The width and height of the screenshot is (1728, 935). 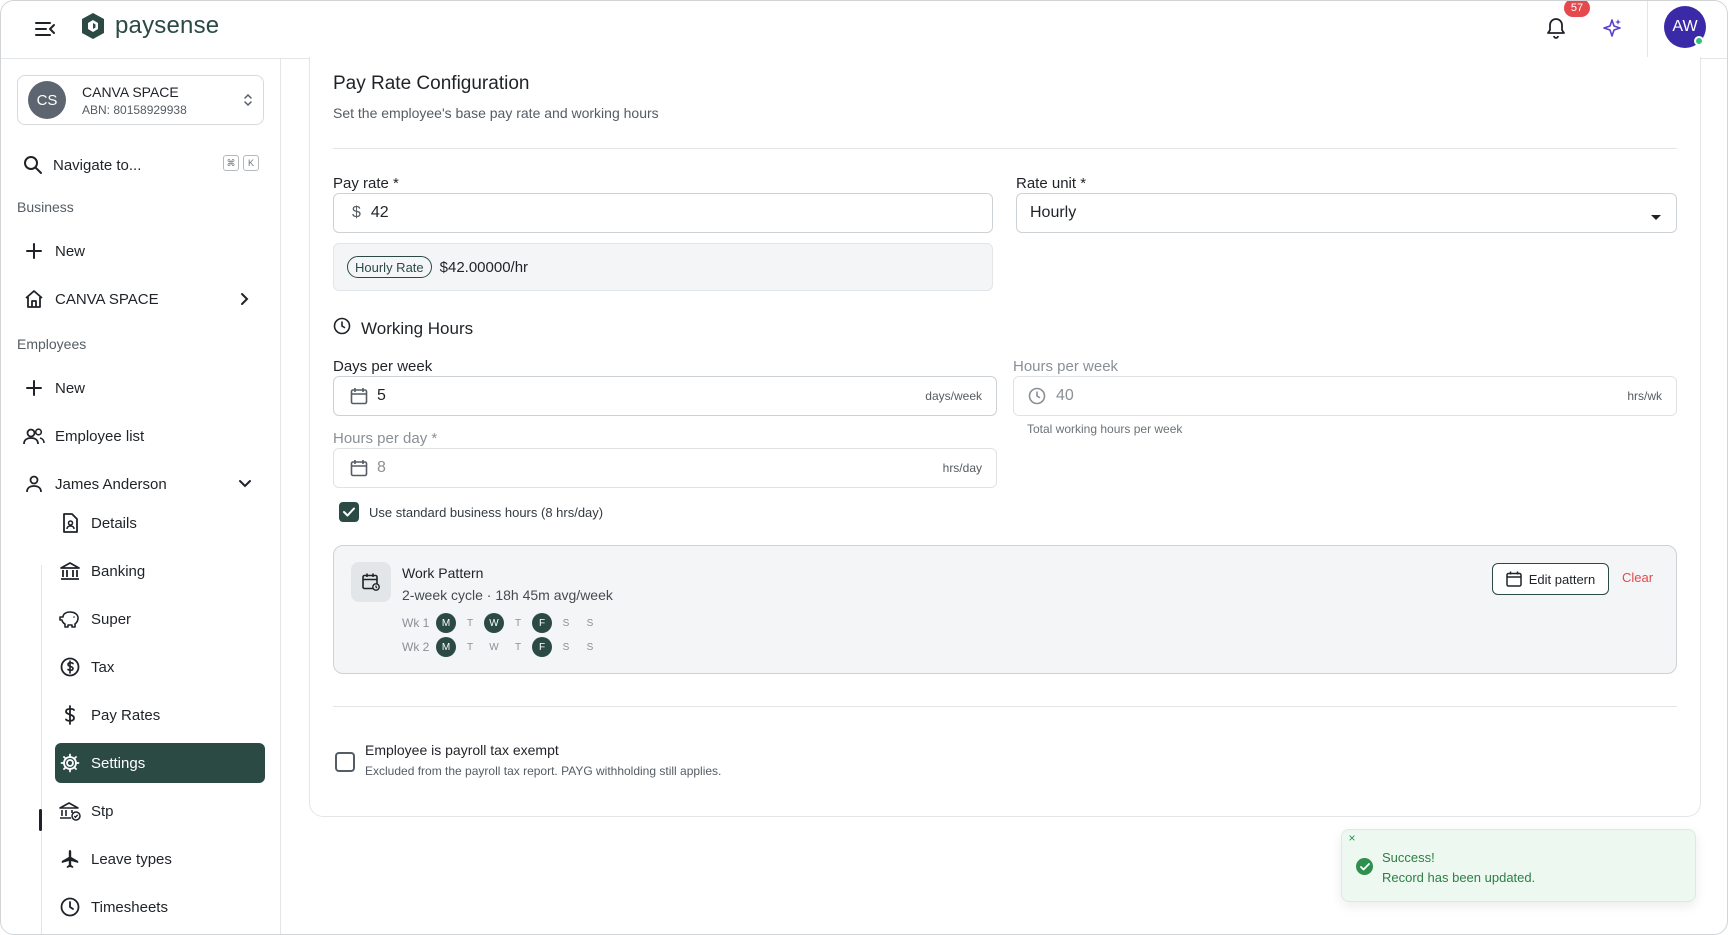 What do you see at coordinates (484, 267) in the screenshot?
I see `rate-summary-value: $42.00000/hr` at bounding box center [484, 267].